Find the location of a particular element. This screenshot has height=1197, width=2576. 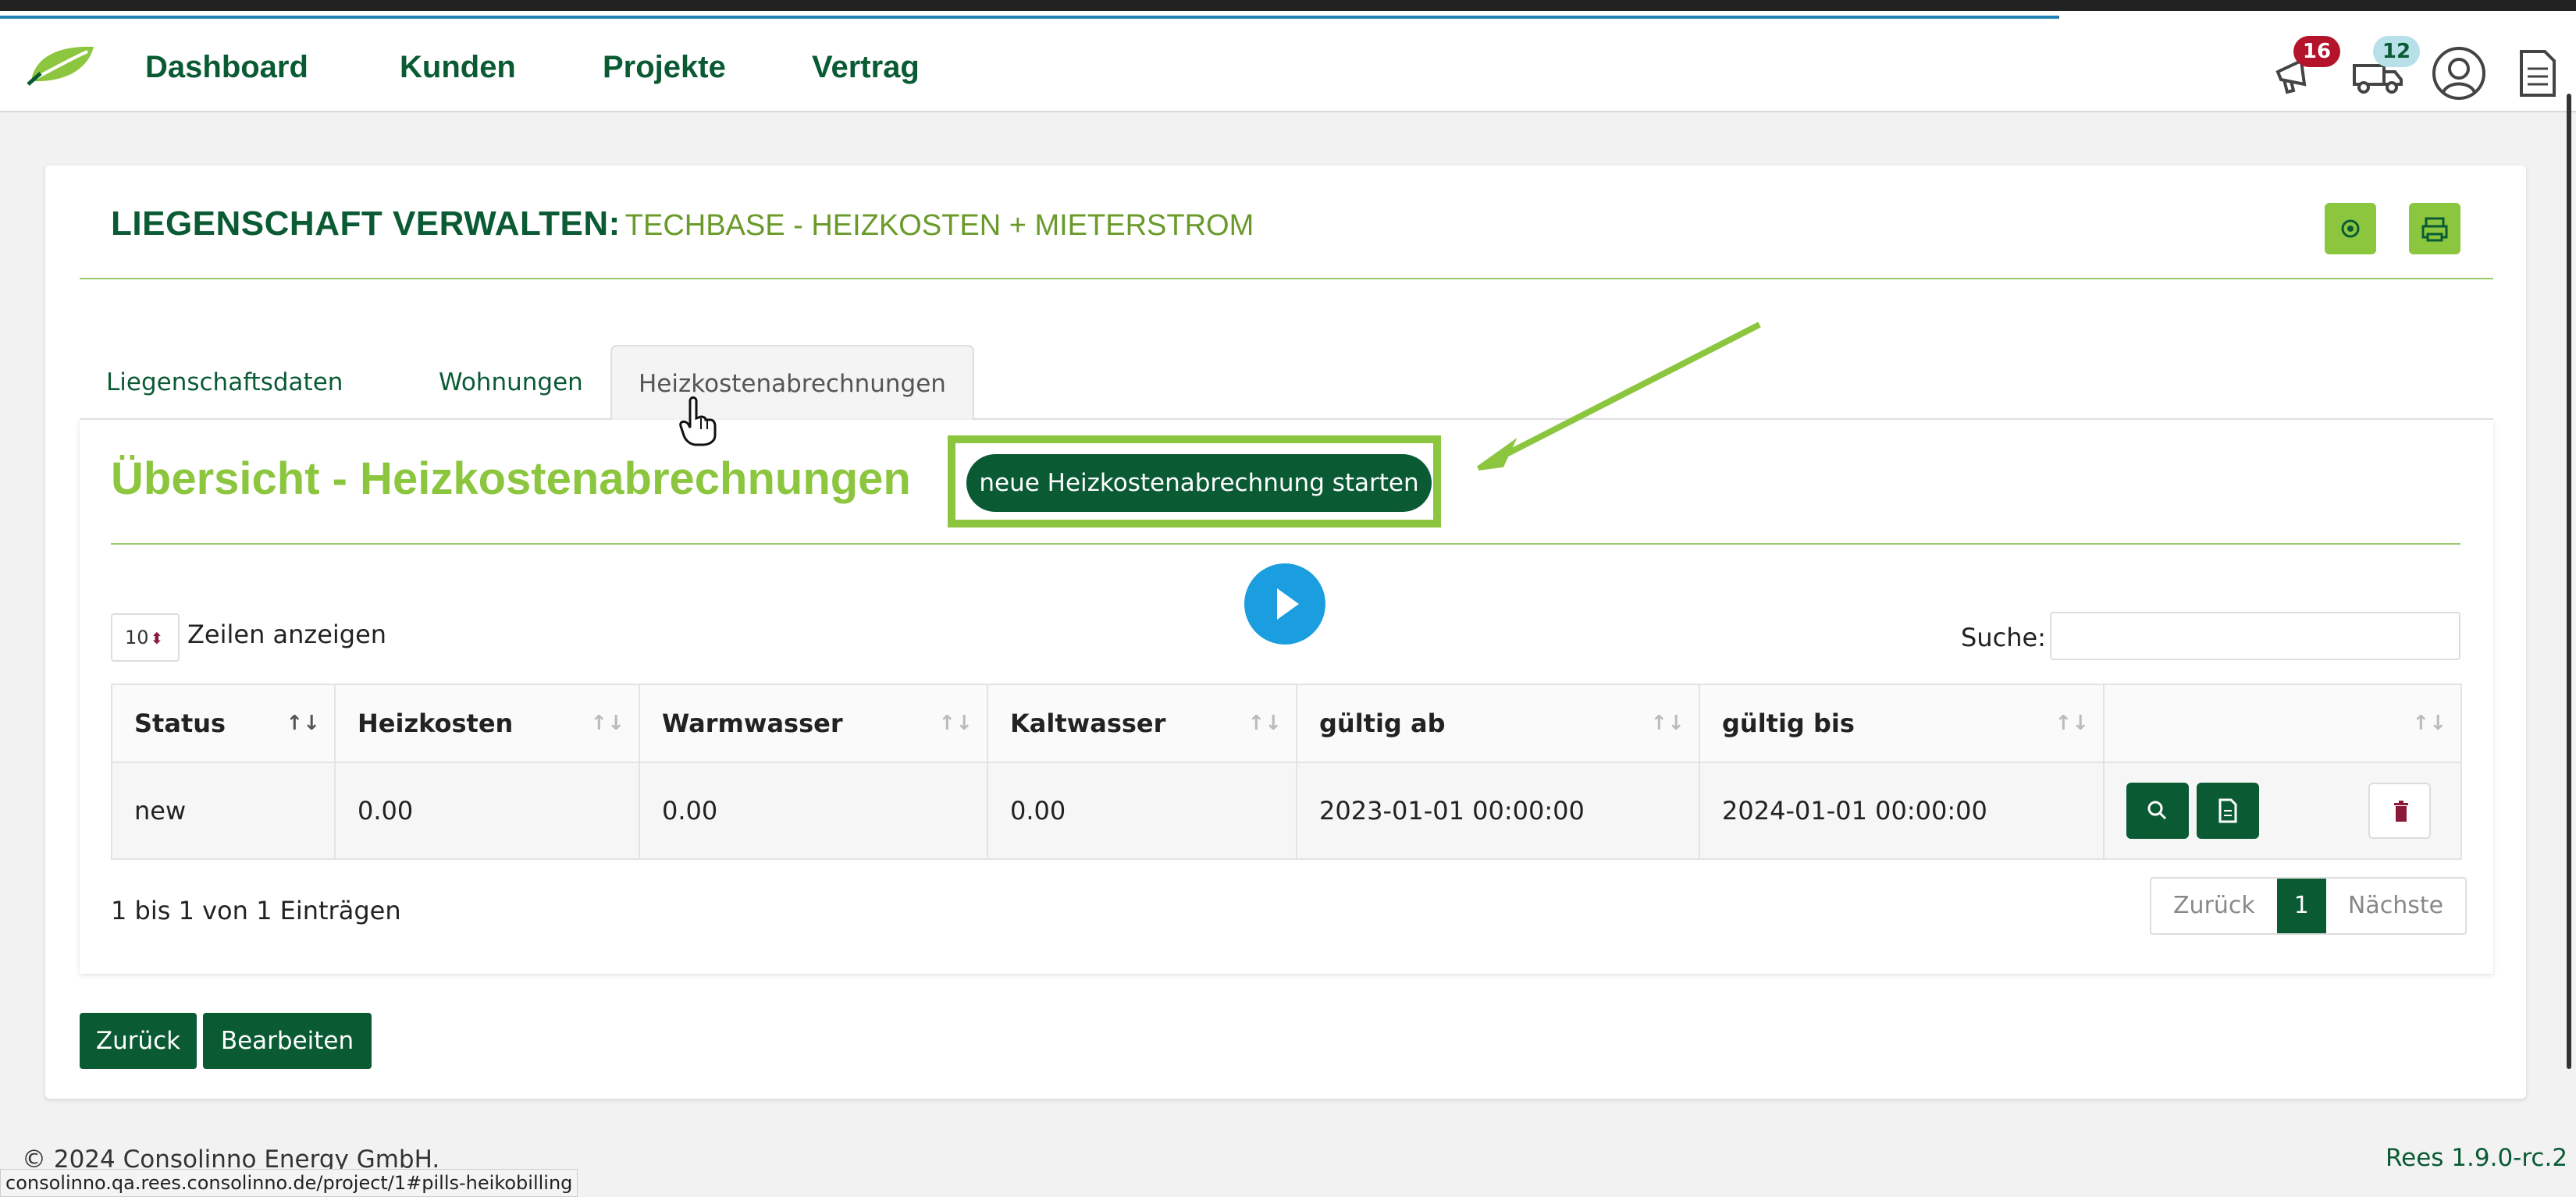

top-navbar: Dashboard Kunden Projekte Vertrag 16 12 is located at coordinates (1288, 65).